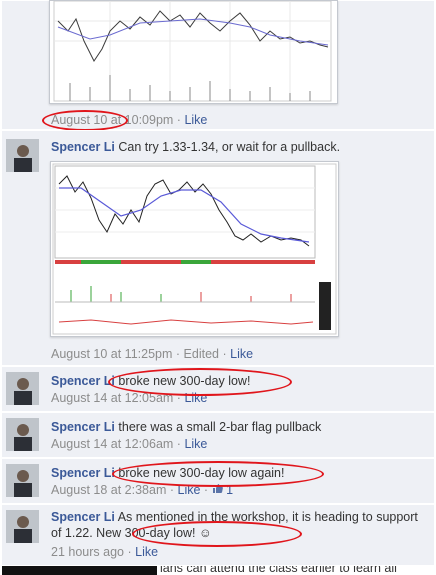 The height and width of the screenshot is (575, 436). I want to click on comment-meta: August 10 at 10:09pm · Like, so click(129, 120).